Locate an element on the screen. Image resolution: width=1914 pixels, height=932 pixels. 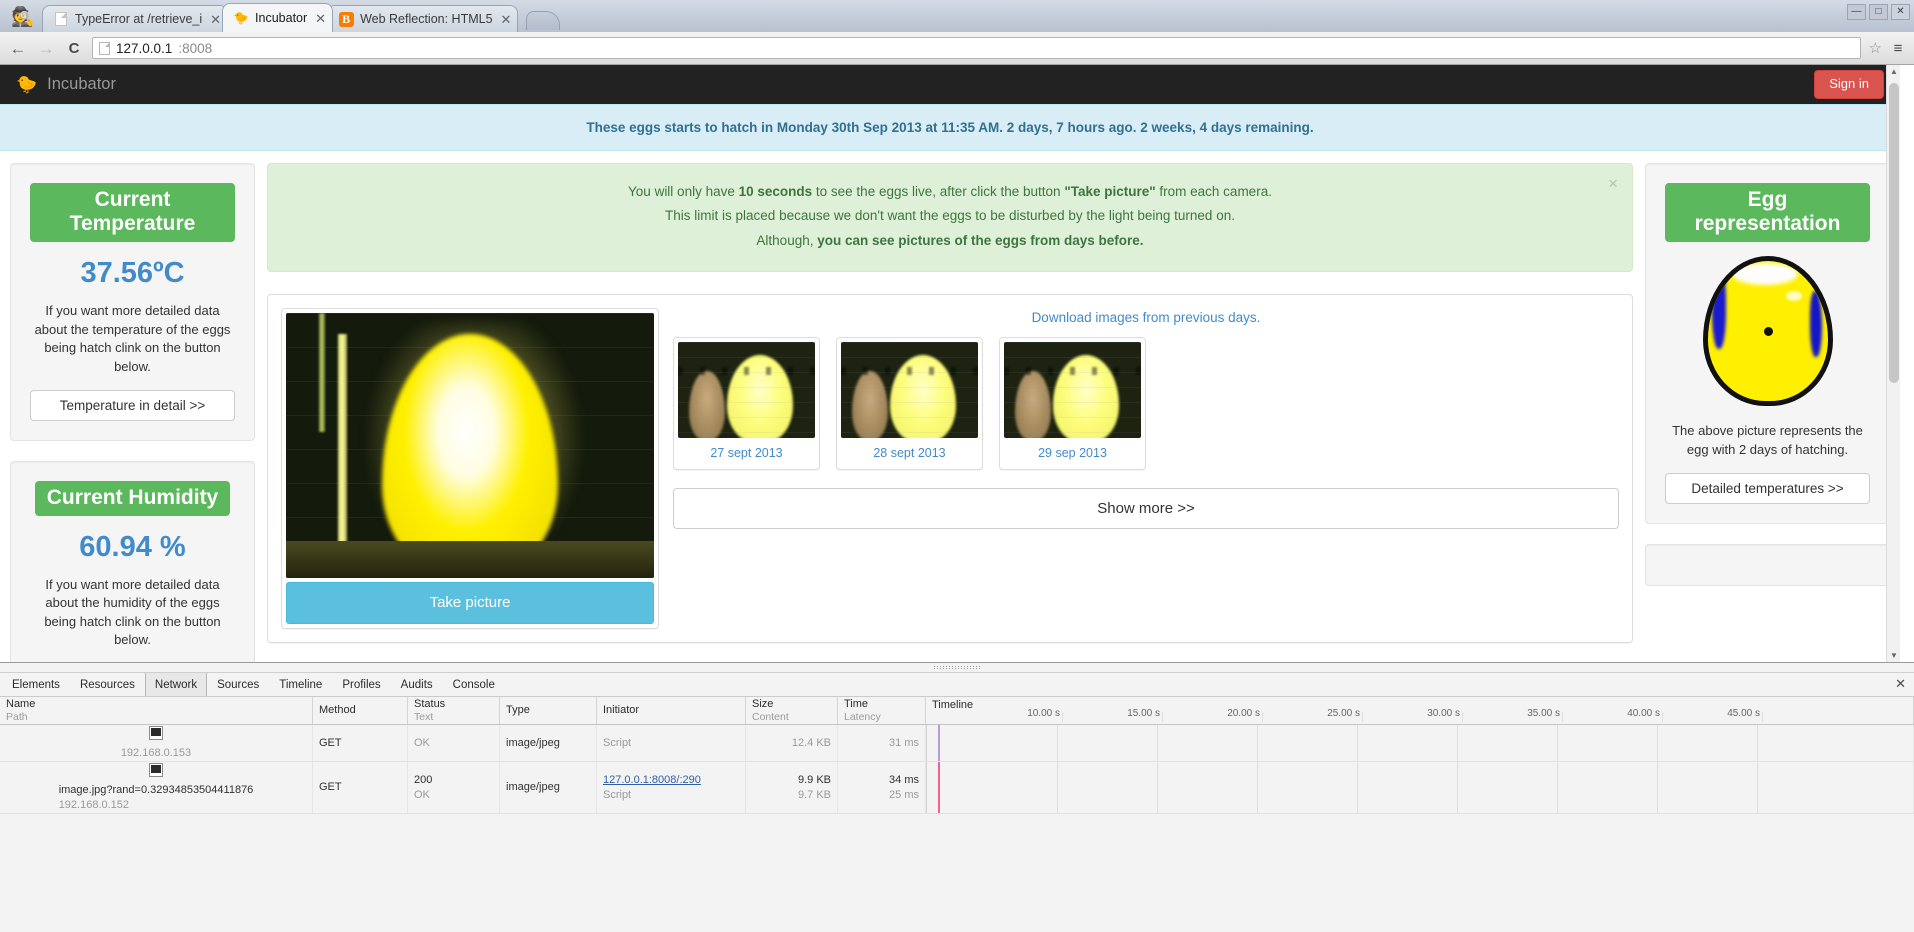
devtools-tab-elements: Elements is located at coordinates (36, 684).